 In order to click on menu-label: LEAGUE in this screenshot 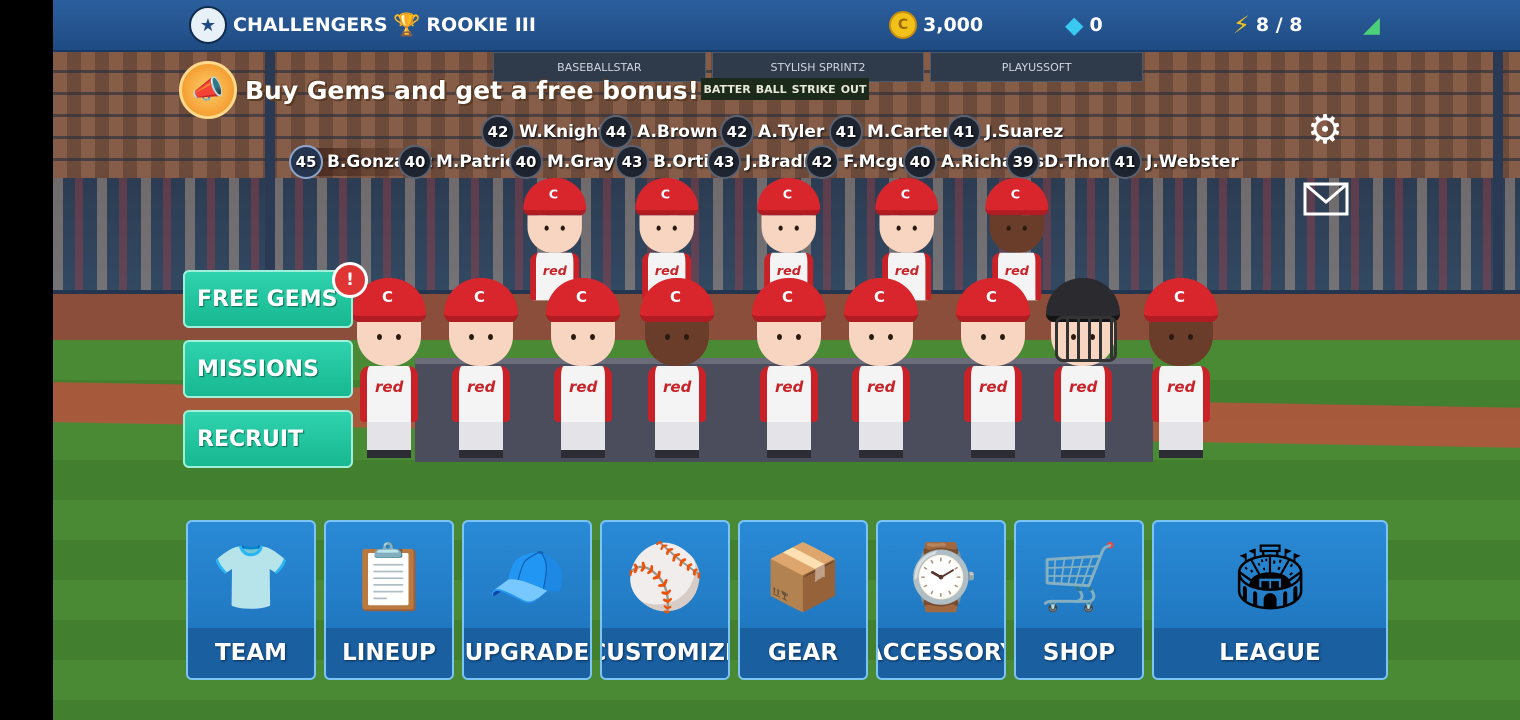, I will do `click(1270, 653)`.